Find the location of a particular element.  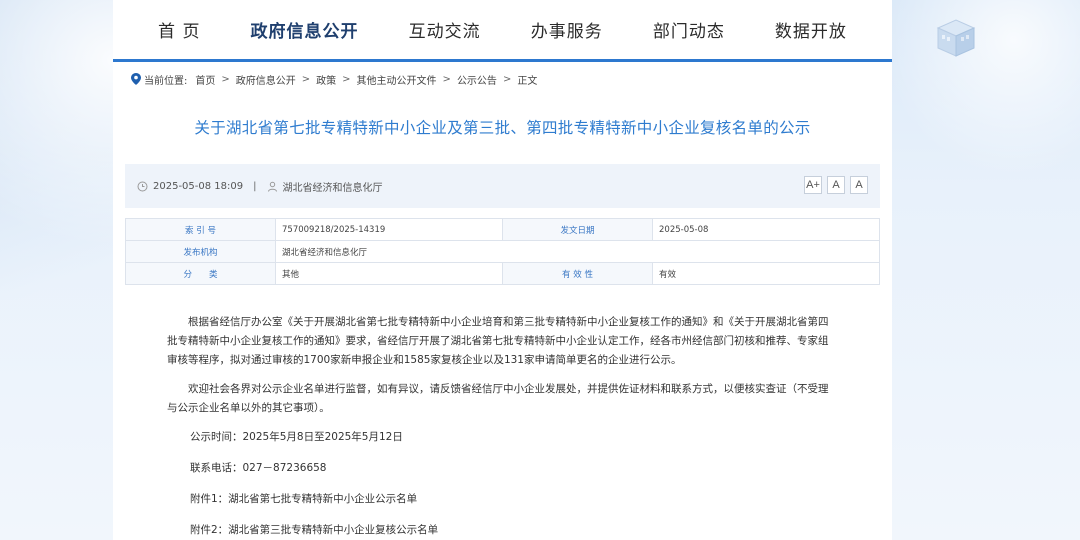

nav-item-services: 办事服务 is located at coordinates (567, 29).